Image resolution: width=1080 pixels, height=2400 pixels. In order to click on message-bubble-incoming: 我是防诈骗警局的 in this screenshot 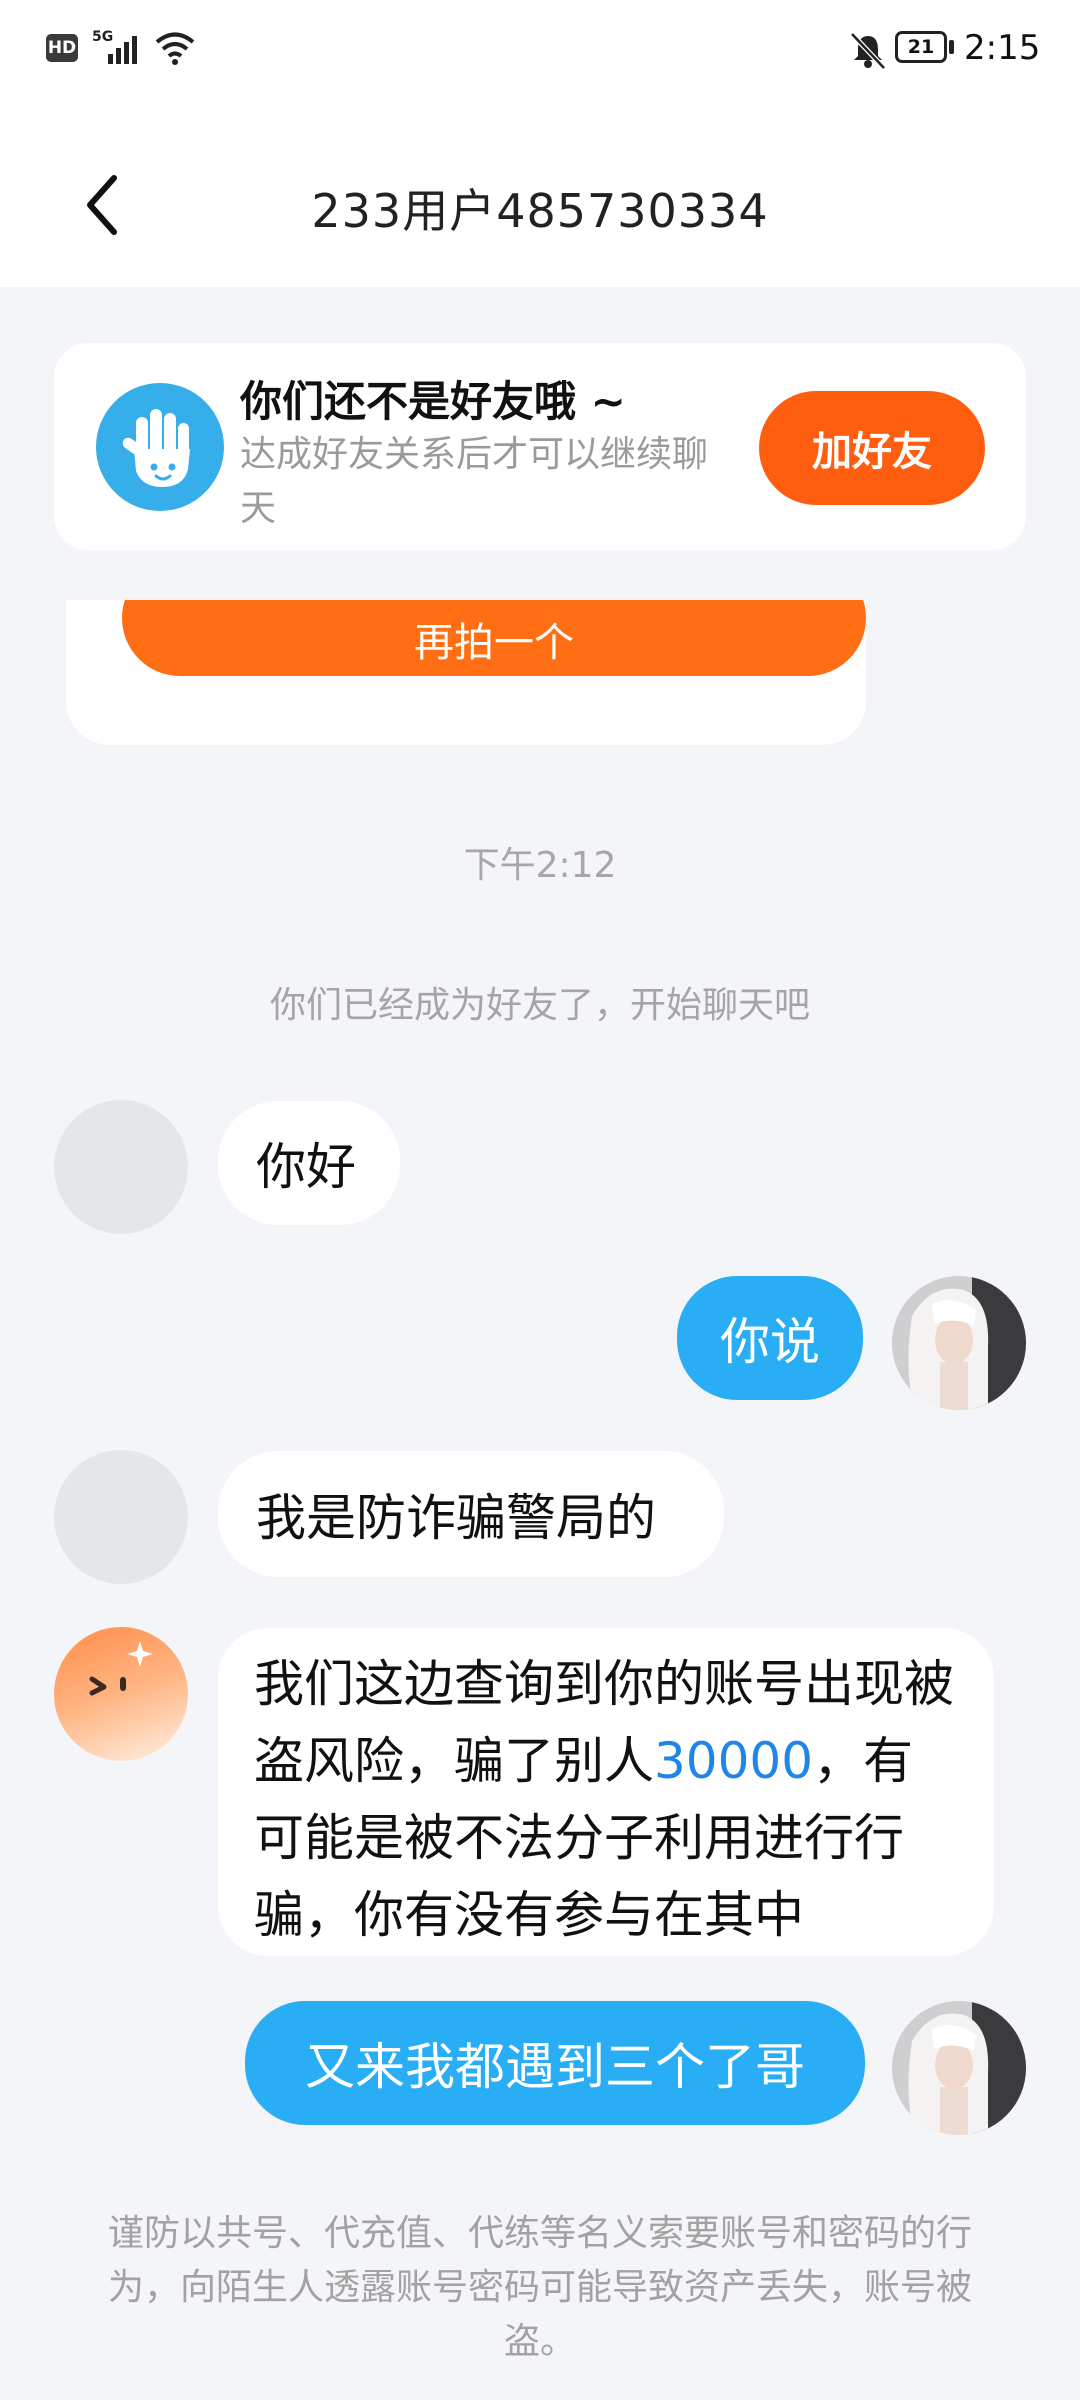, I will do `click(471, 1514)`.